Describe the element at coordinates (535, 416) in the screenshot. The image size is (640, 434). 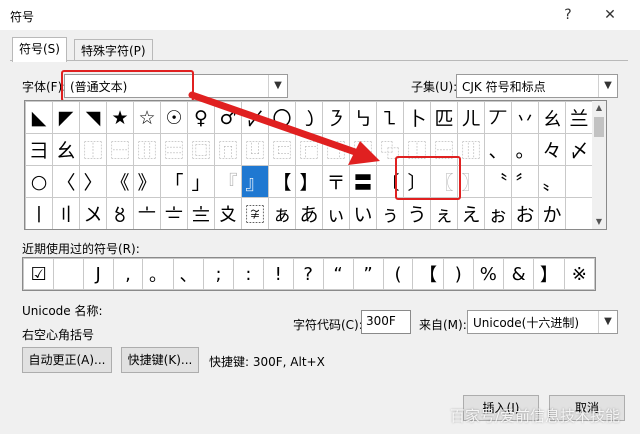
I see `watermark: 百家号/爱前信息技术技能` at that location.